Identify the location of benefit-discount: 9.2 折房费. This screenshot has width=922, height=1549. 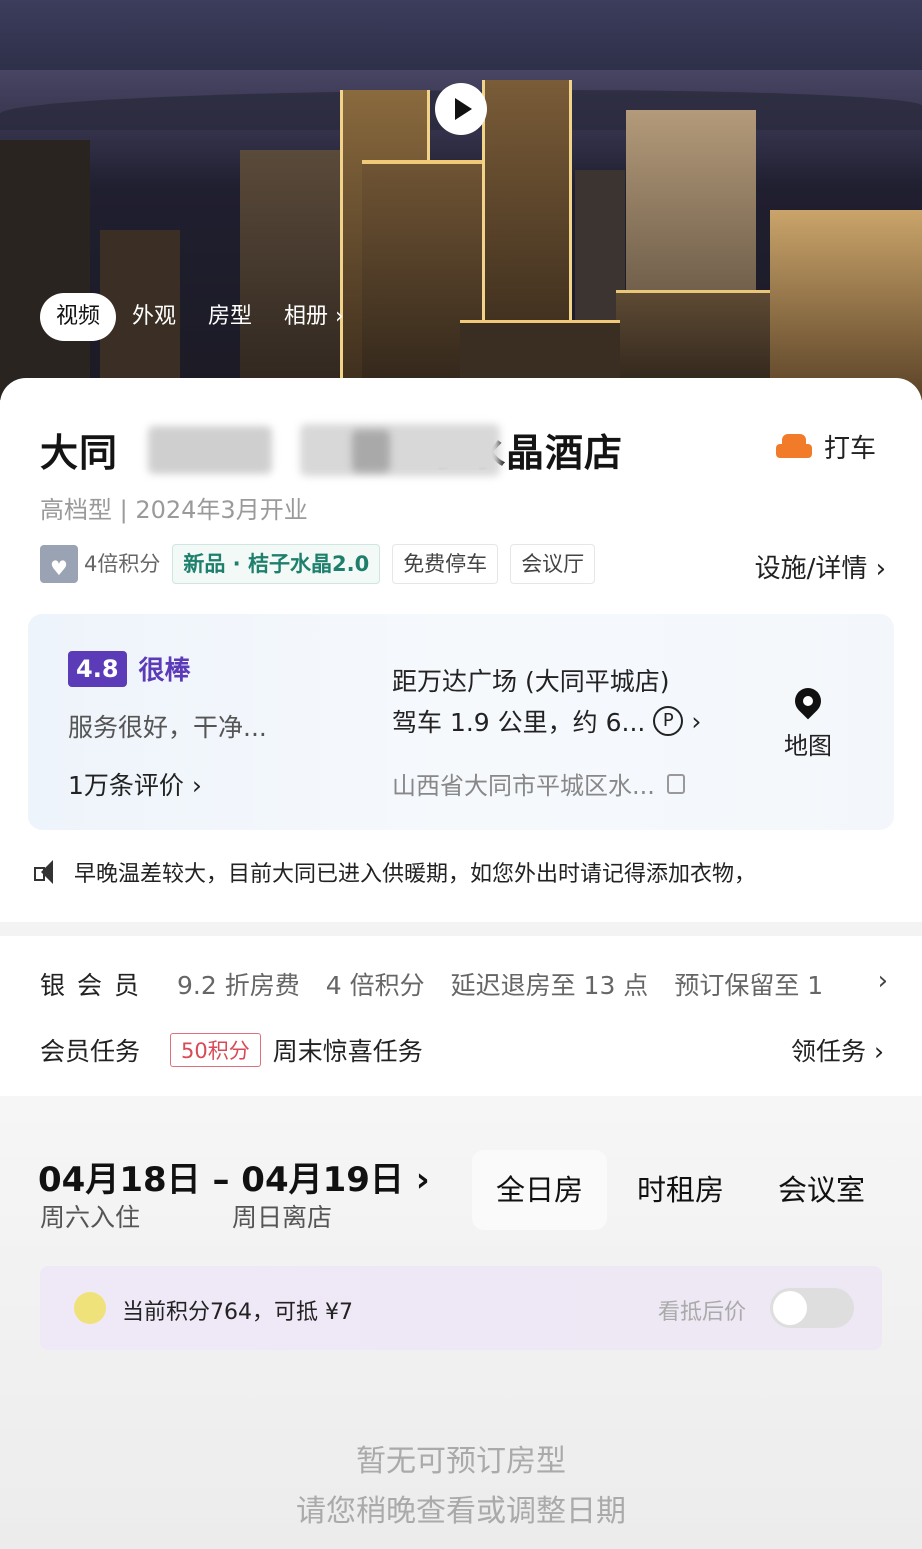
(238, 985).